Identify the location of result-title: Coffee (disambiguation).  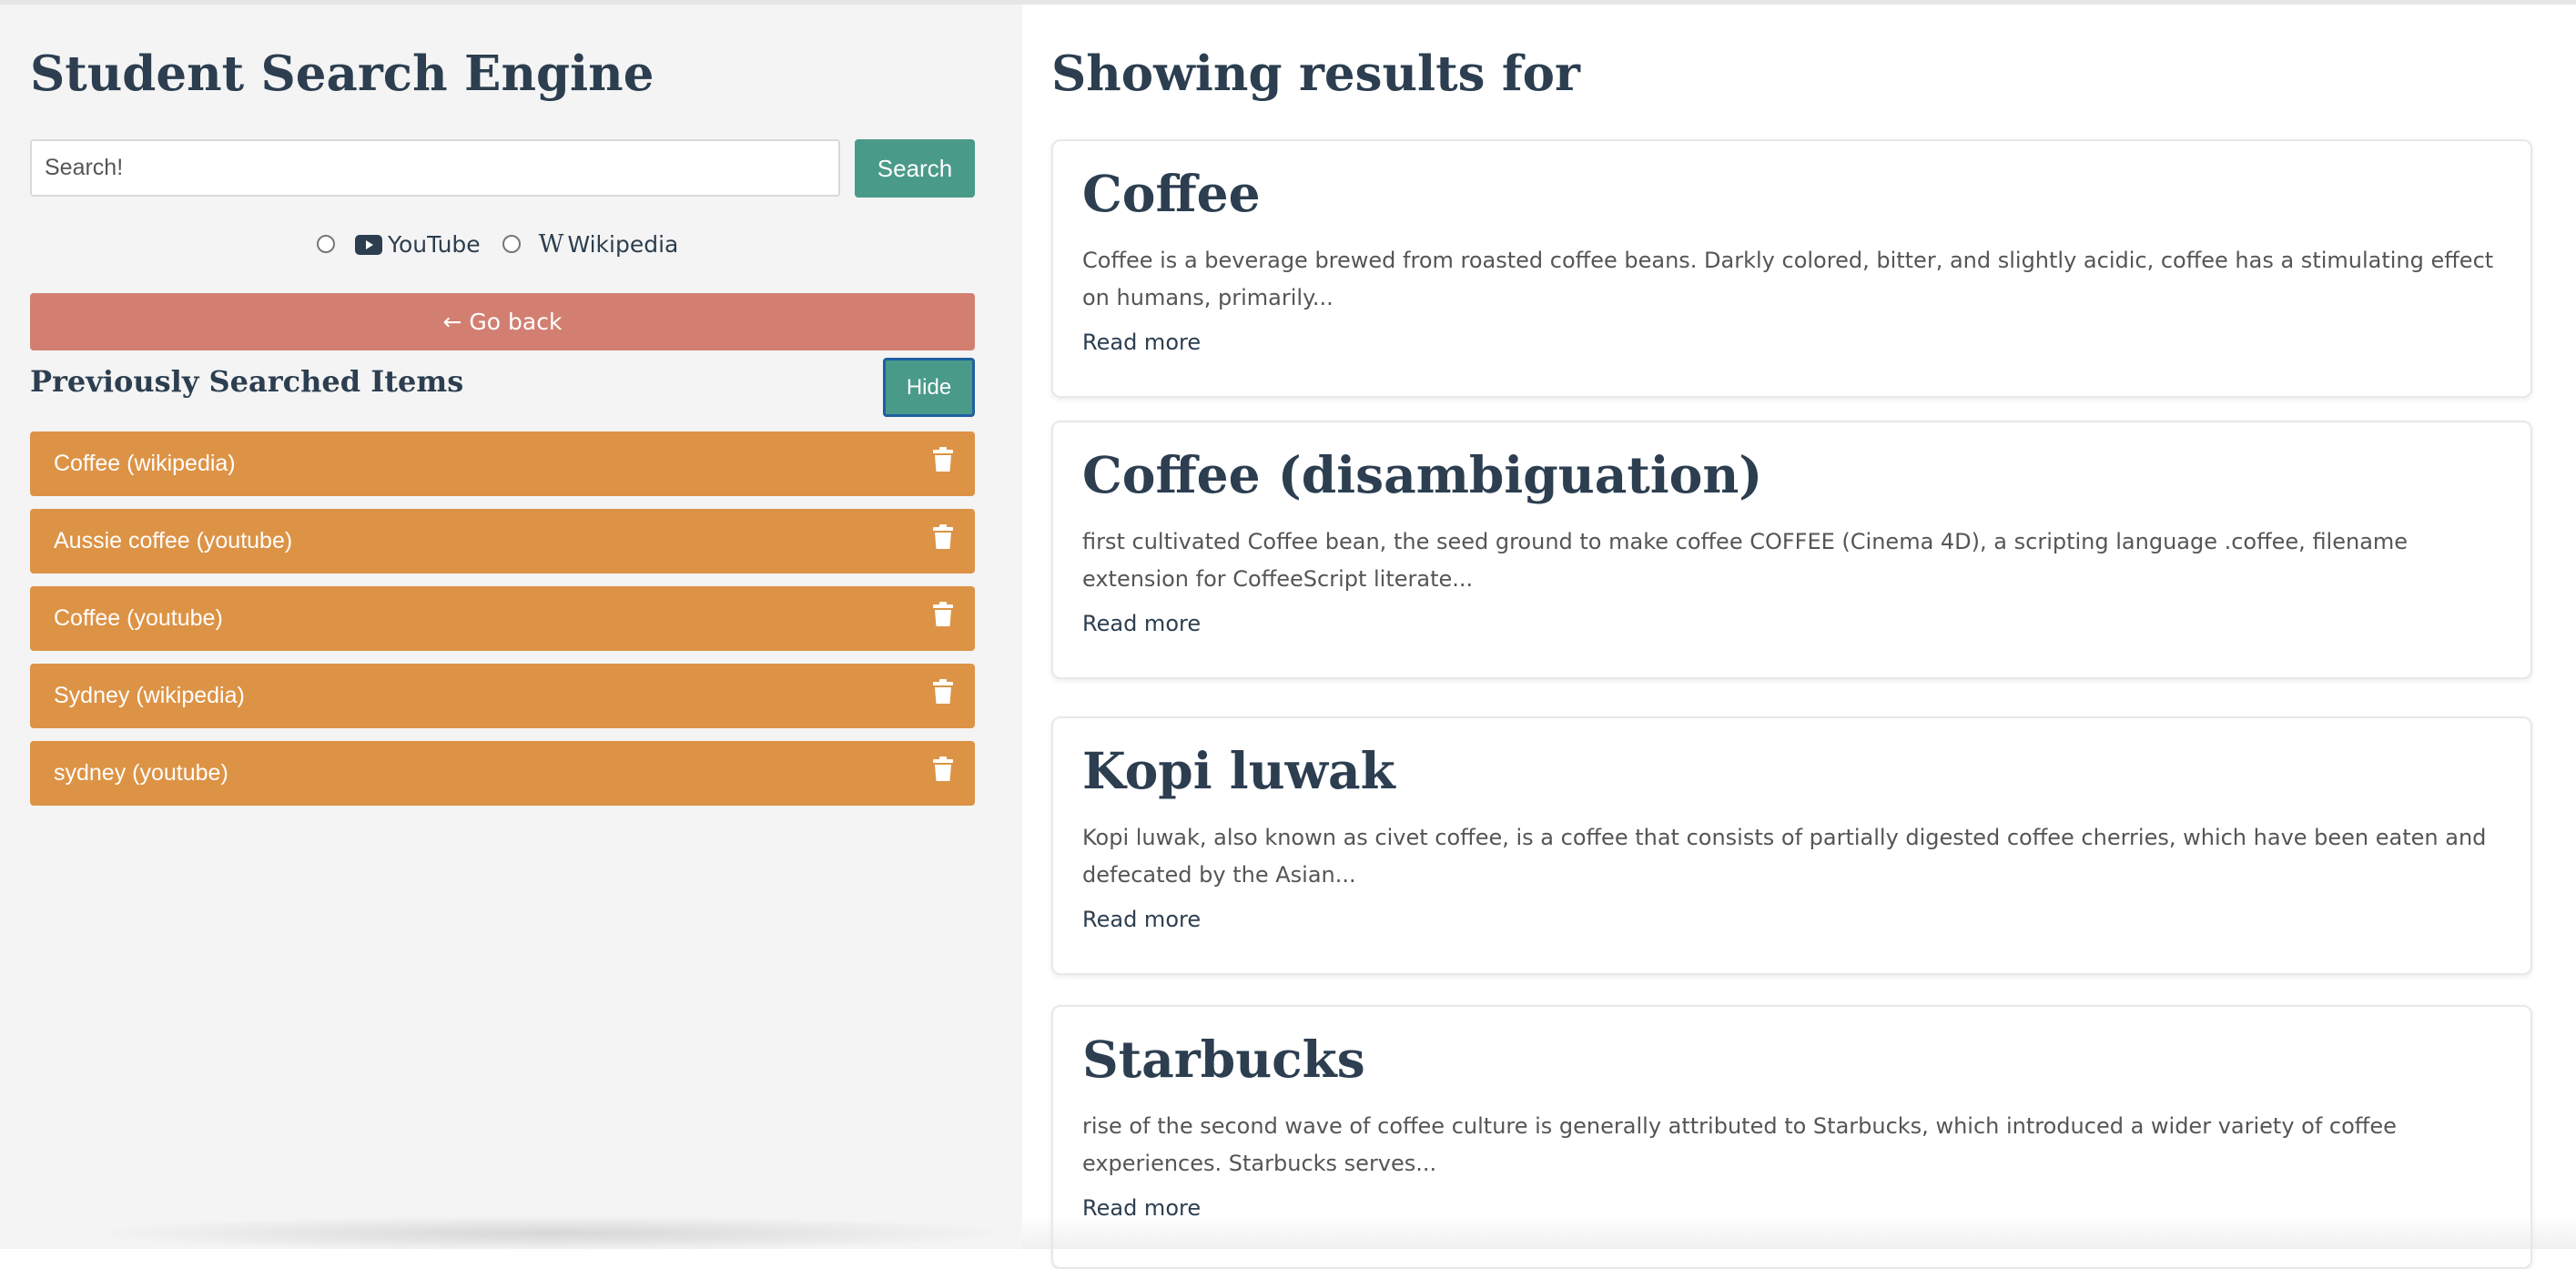
(1422, 474).